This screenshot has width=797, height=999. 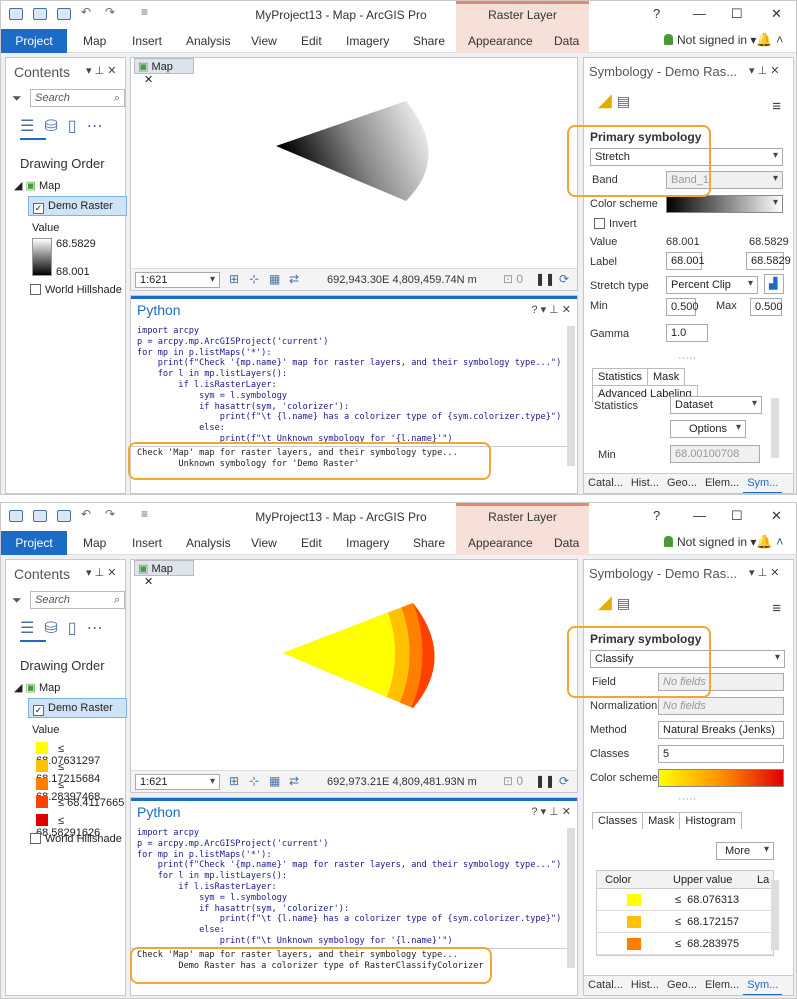 I want to click on options-button: Options, so click(x=708, y=429).